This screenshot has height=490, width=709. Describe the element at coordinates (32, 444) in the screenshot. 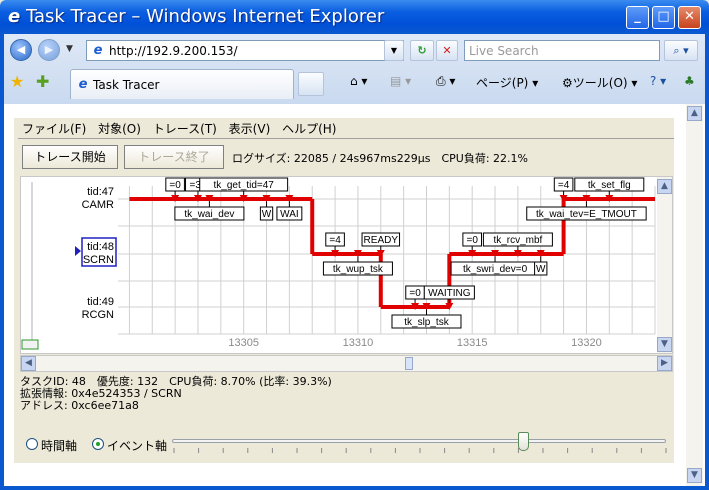

I see `radio-time-axis` at that location.